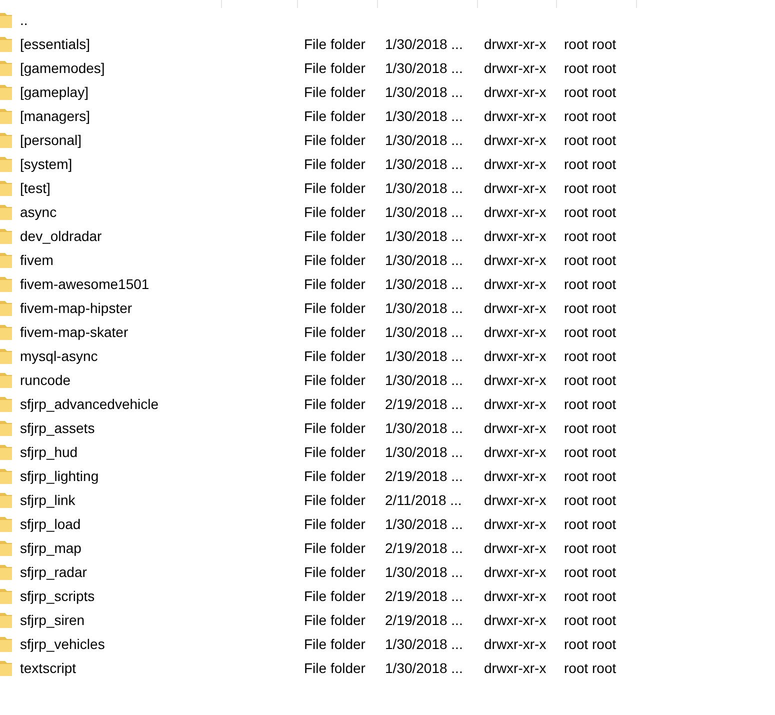 The image size is (775, 715). Describe the element at coordinates (45, 380) in the screenshot. I see `file-name: runcode` at that location.